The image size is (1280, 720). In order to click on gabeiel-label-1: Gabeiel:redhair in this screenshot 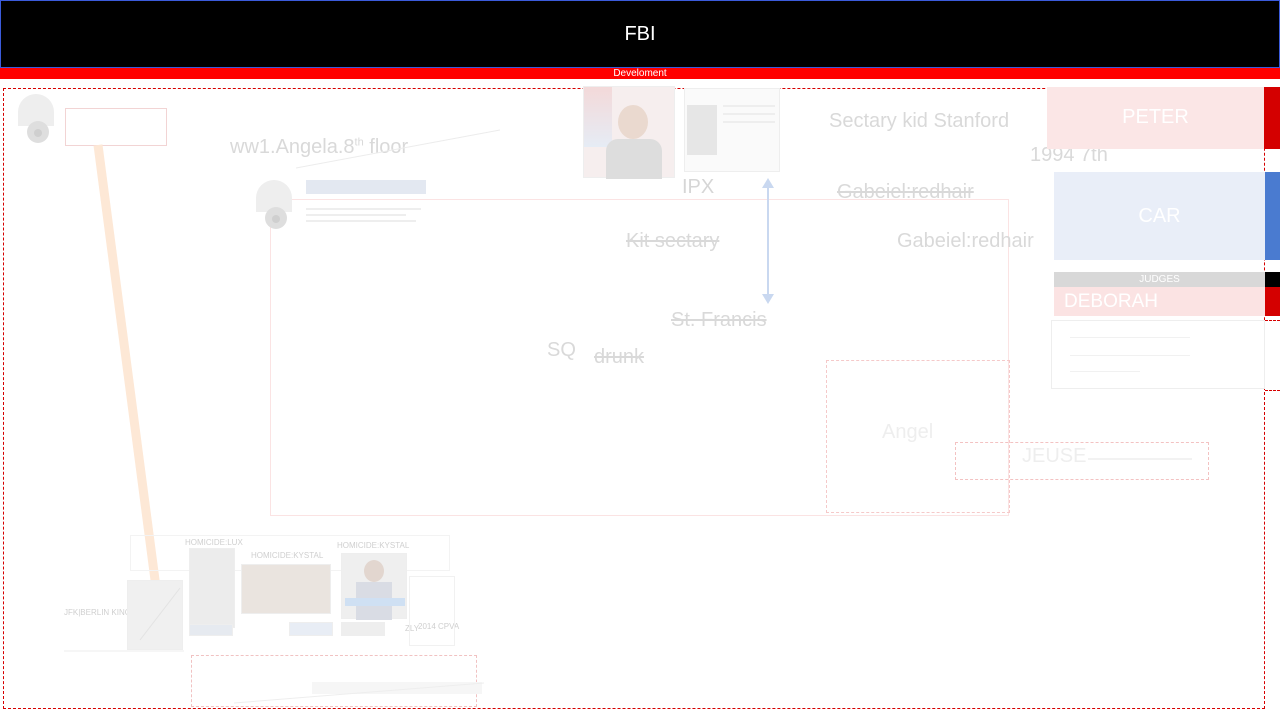, I will do `click(905, 192)`.